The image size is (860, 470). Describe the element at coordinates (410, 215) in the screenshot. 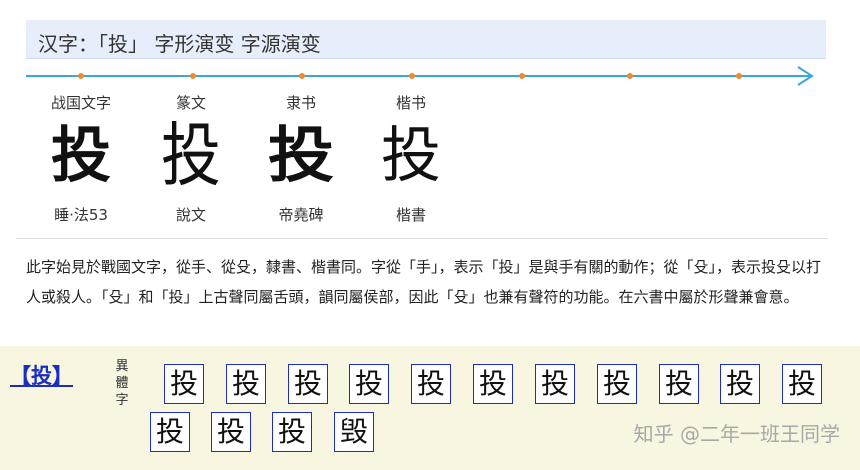

I see `source-label-regular: 楷書` at that location.